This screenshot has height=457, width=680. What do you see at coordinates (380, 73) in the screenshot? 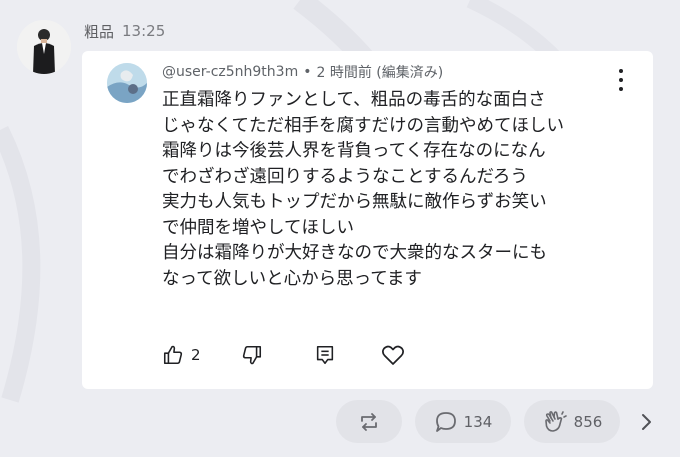
I see `comment-age: 2 時間前 (編集済み)` at bounding box center [380, 73].